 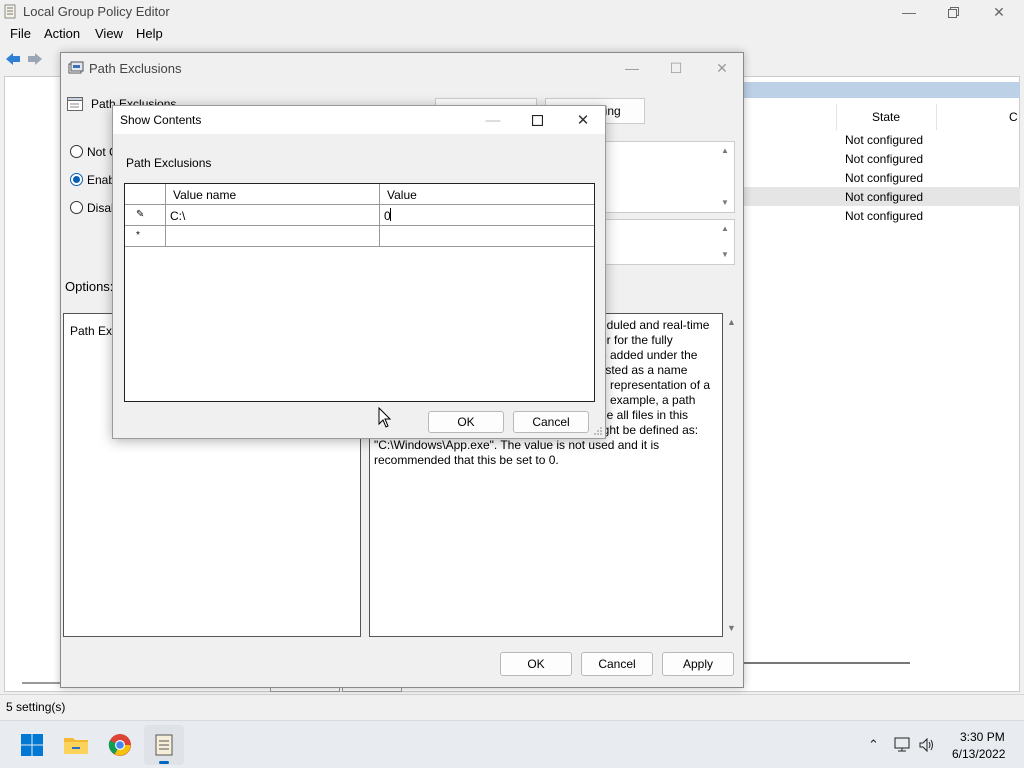 I want to click on chrome-icon, so click(x=119, y=745).